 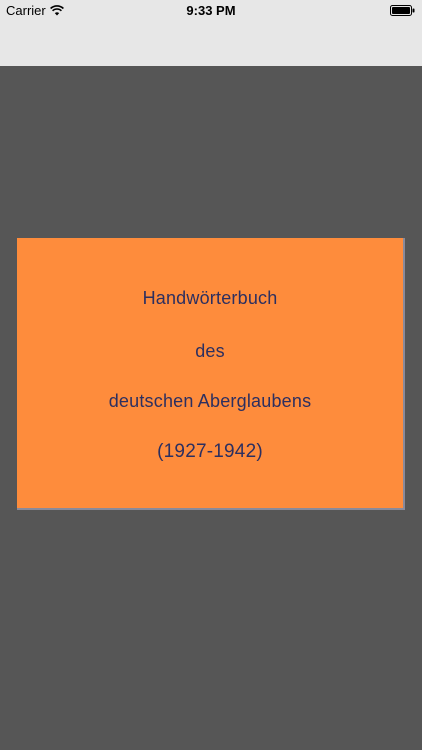 I want to click on status-bar: Carrier 9:33 PM, so click(x=211, y=11).